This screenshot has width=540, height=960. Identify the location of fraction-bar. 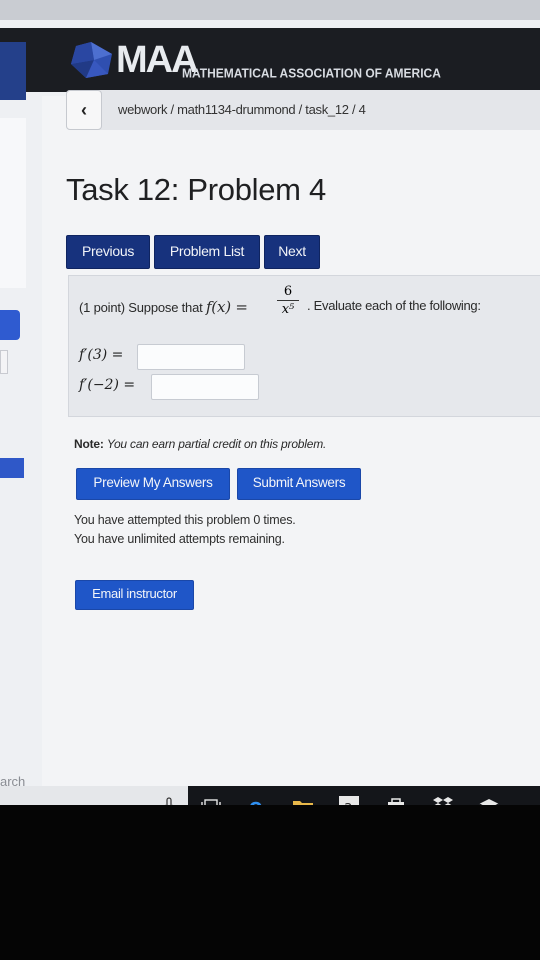
(288, 300).